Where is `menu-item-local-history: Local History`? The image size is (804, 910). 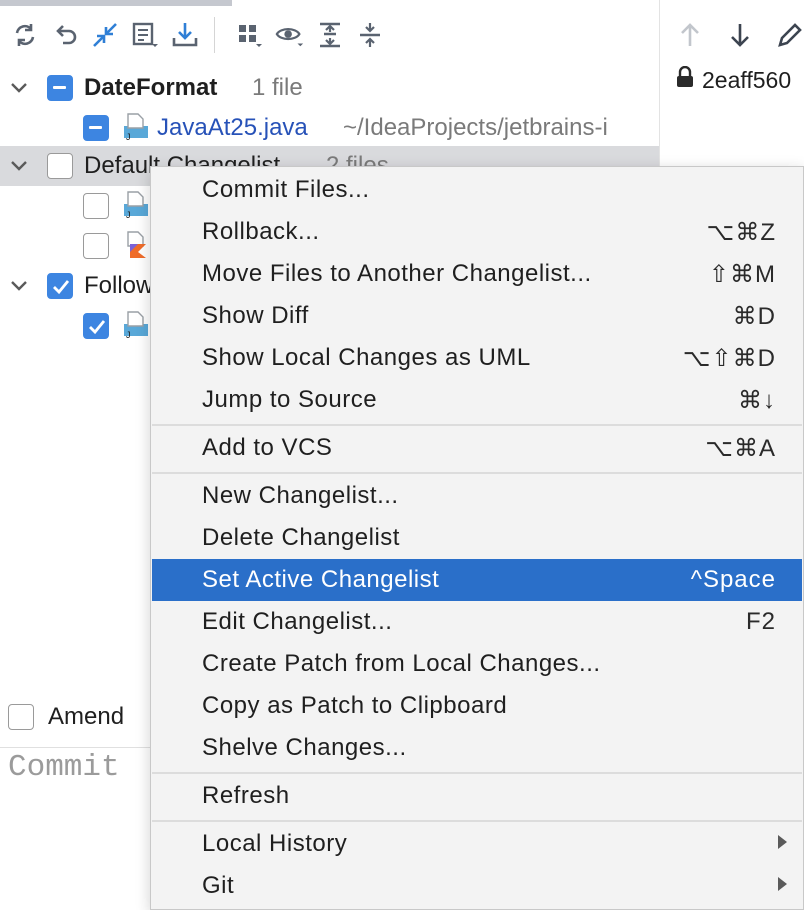 menu-item-local-history: Local History is located at coordinates (477, 844).